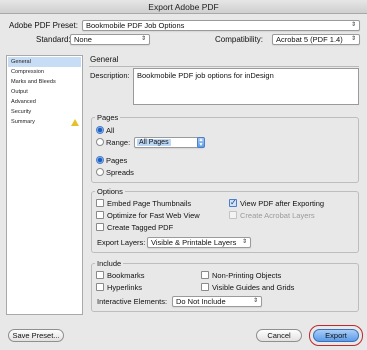 The height and width of the screenshot is (350, 367). Describe the element at coordinates (23, 122) in the screenshot. I see `sidebar-item-label: Summary` at that location.